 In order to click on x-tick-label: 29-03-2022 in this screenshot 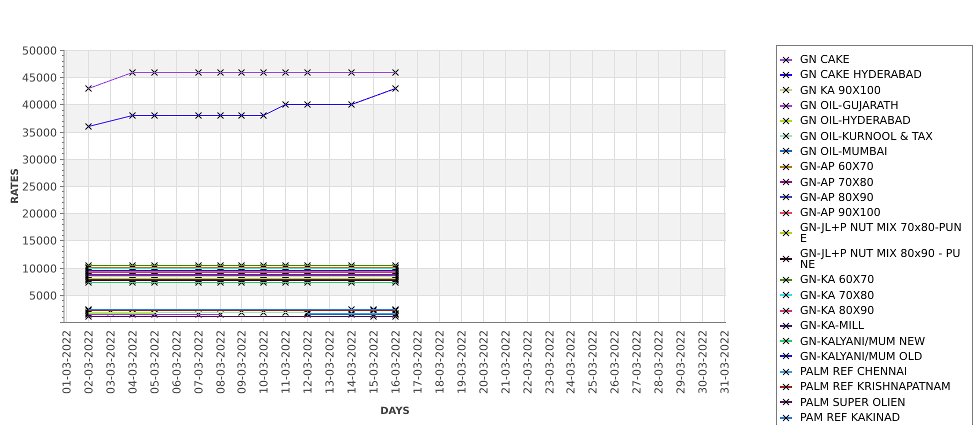, I will do `click(681, 362)`.